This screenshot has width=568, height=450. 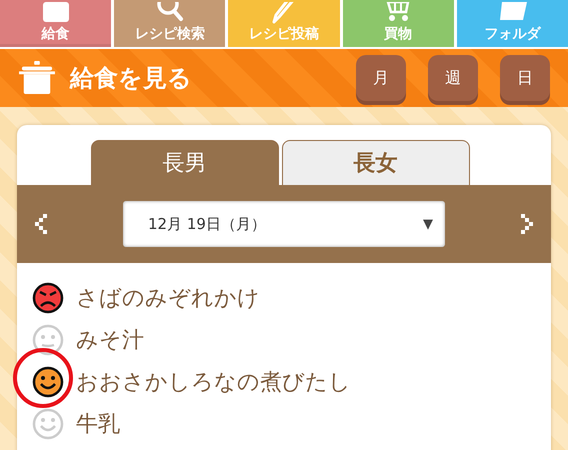 What do you see at coordinates (37, 78) in the screenshot?
I see `pot-icon` at bounding box center [37, 78].